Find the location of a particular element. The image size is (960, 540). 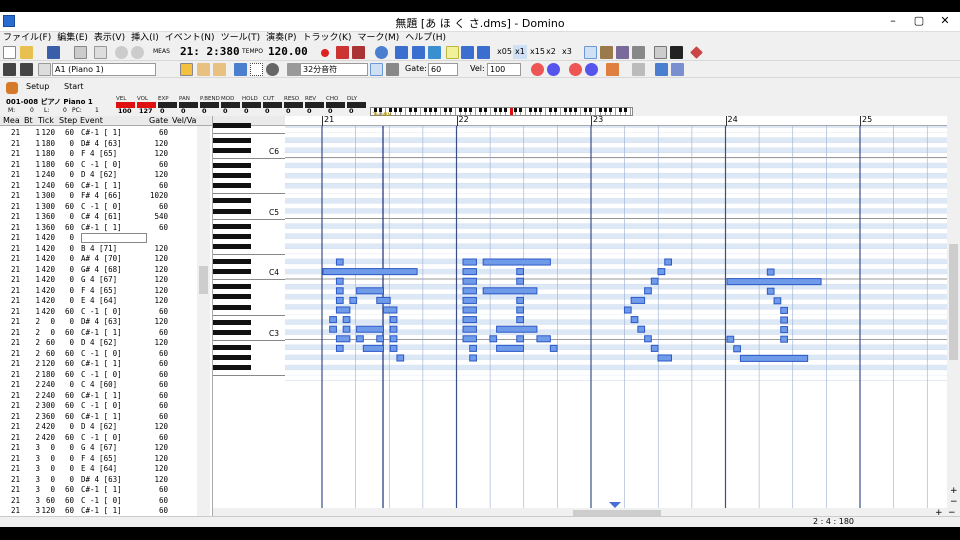

piano-keyboard: C6 C5 C4 C3 is located at coordinates (249, 312).